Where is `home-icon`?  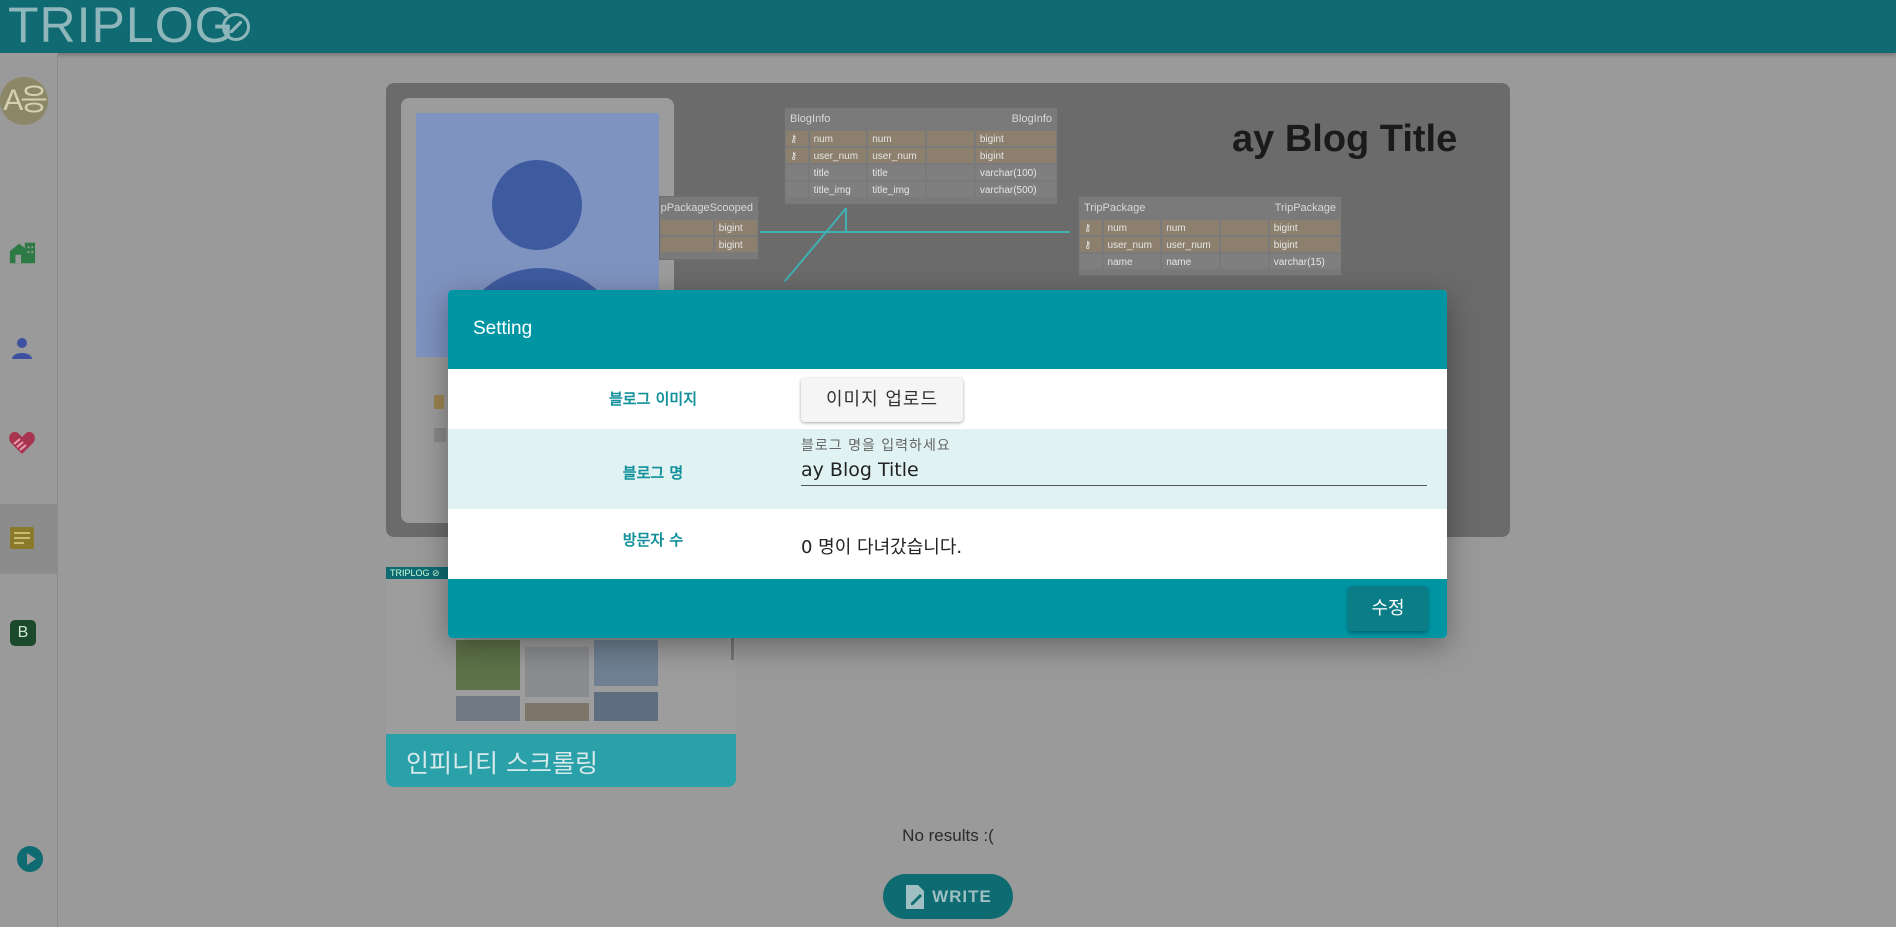 home-icon is located at coordinates (22, 252).